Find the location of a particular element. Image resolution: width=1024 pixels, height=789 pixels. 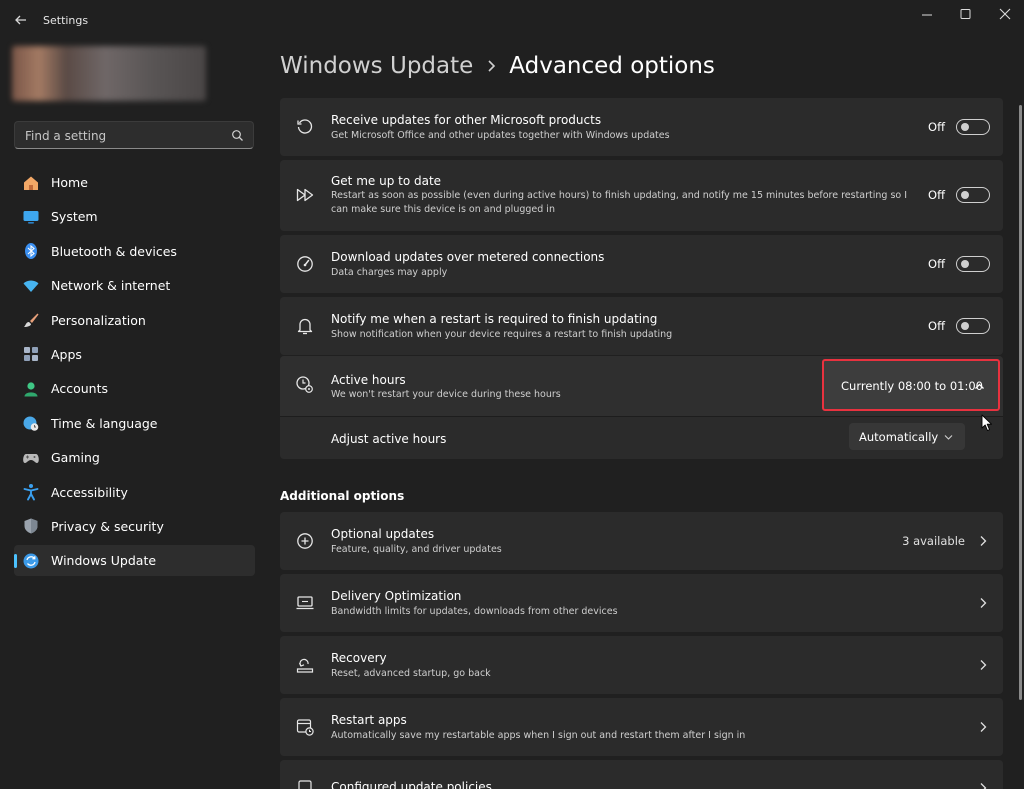

active-hours-summary: Currently 08:00 to 01:00 is located at coordinates (911, 385).